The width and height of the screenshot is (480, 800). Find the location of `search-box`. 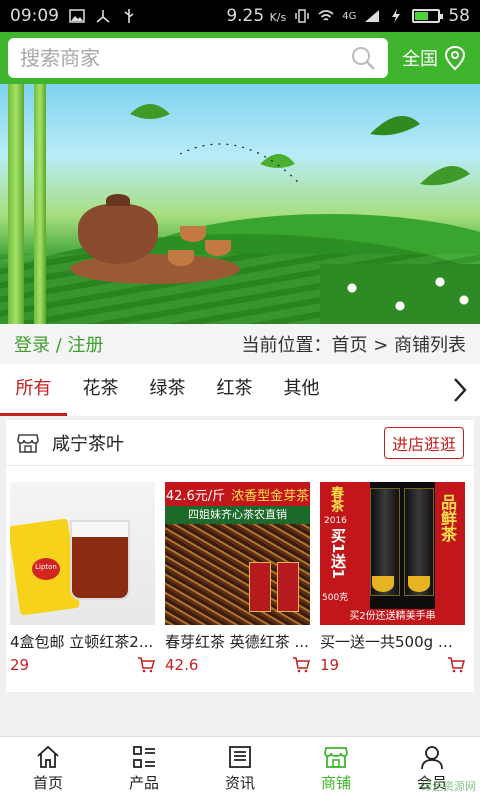

search-box is located at coordinates (198, 58).